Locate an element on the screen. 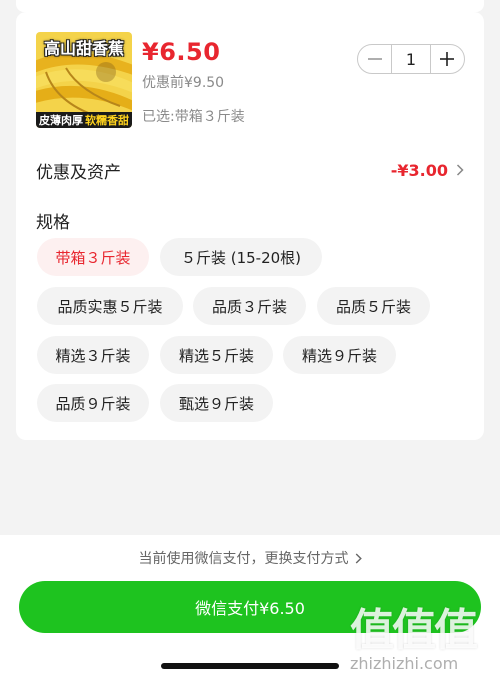 The height and width of the screenshot is (681, 500). watermark-url: zhizhizhi.com is located at coordinates (404, 663).